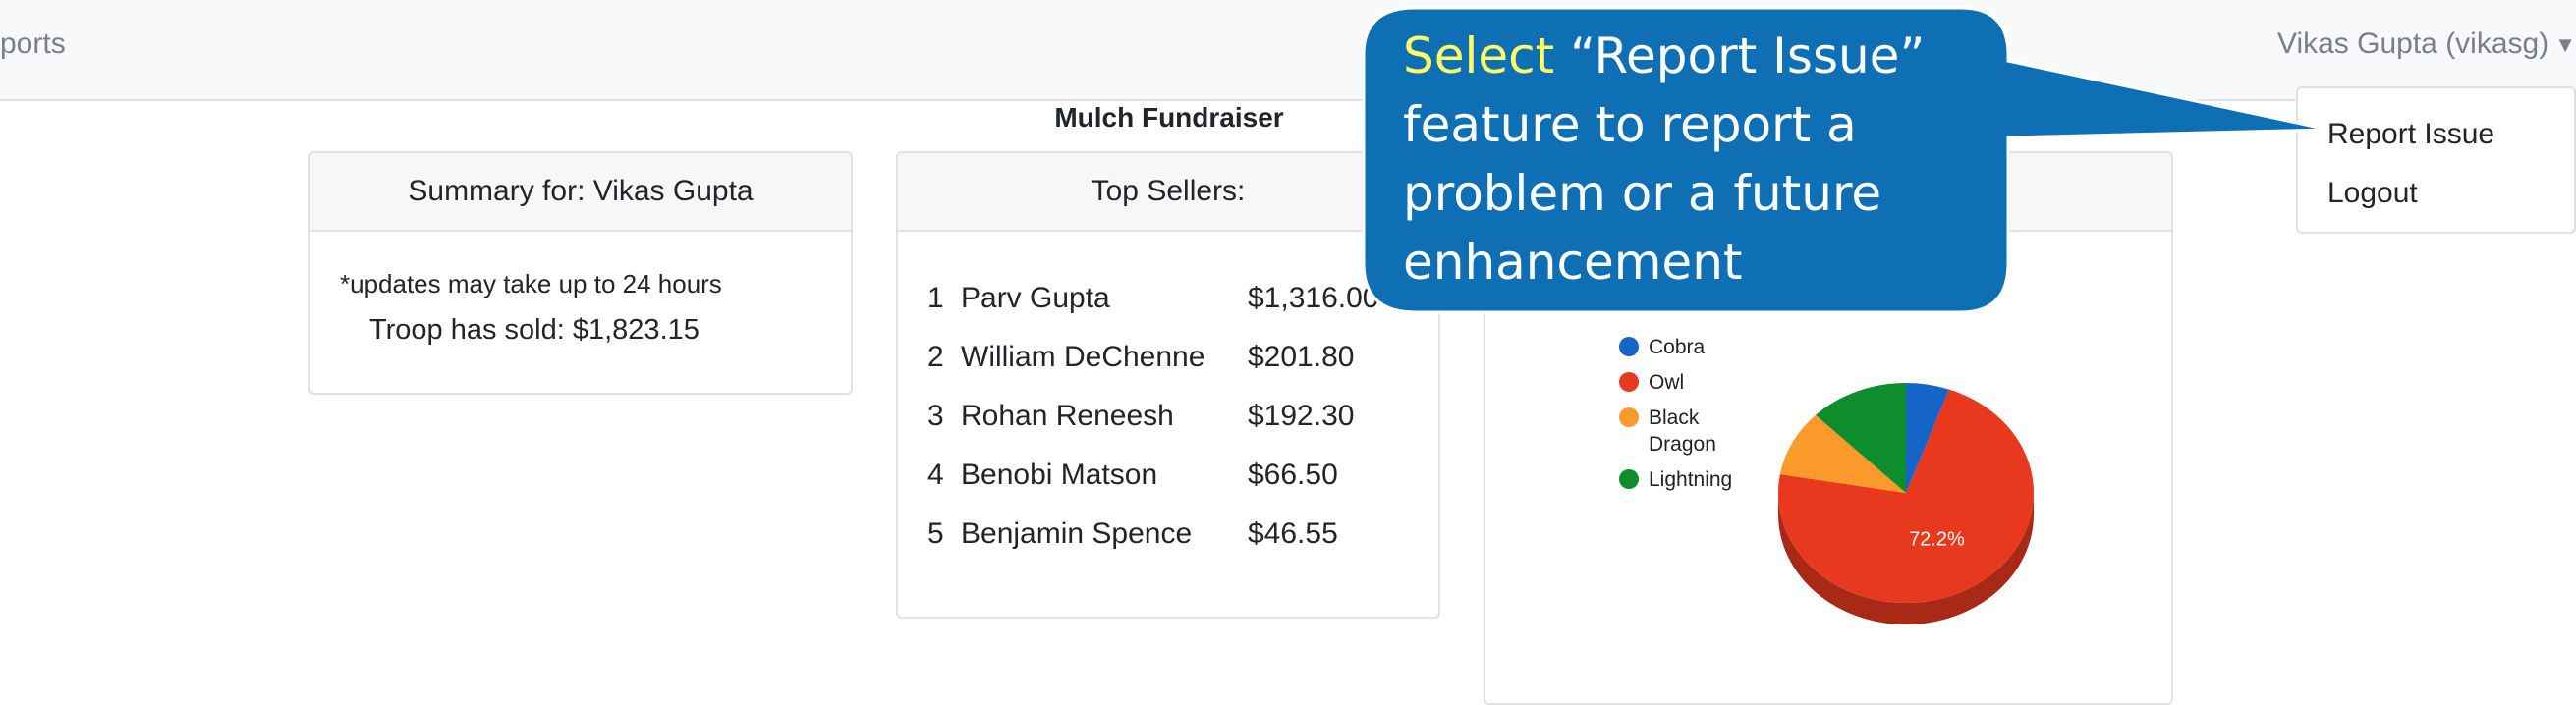  What do you see at coordinates (1169, 117) in the screenshot?
I see `page-title: Mulch Fundraiser` at bounding box center [1169, 117].